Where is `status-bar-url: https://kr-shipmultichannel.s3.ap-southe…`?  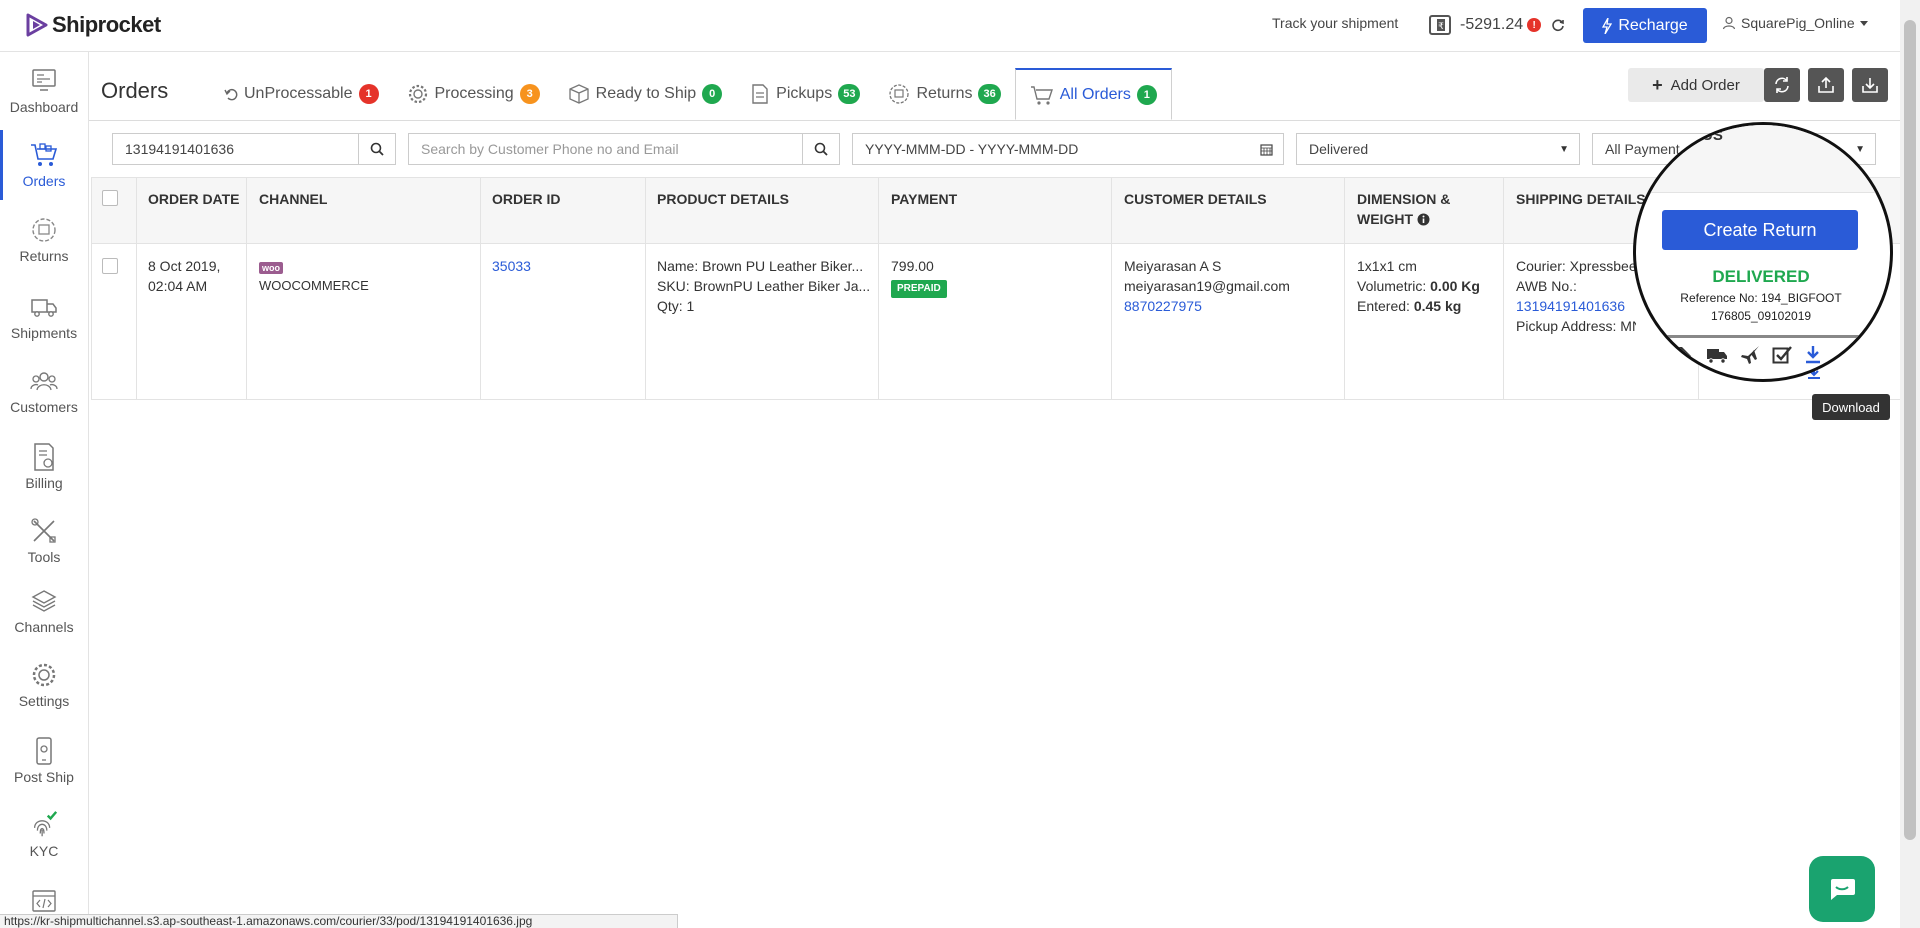 status-bar-url: https://kr-shipmultichannel.s3.ap-southe… is located at coordinates (339, 921).